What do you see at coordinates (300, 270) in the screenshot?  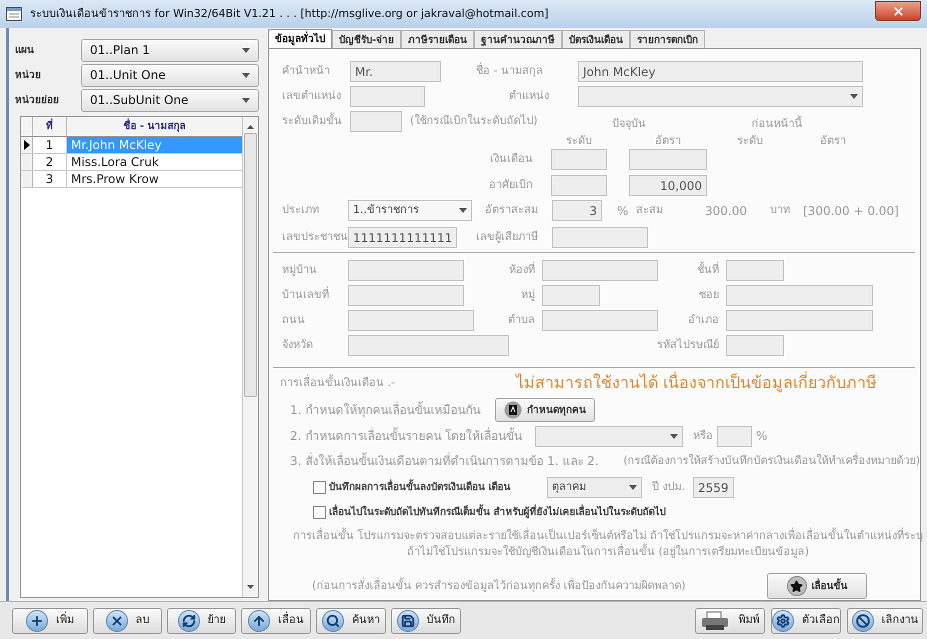 I see `field-label: หมู่บ้าน` at bounding box center [300, 270].